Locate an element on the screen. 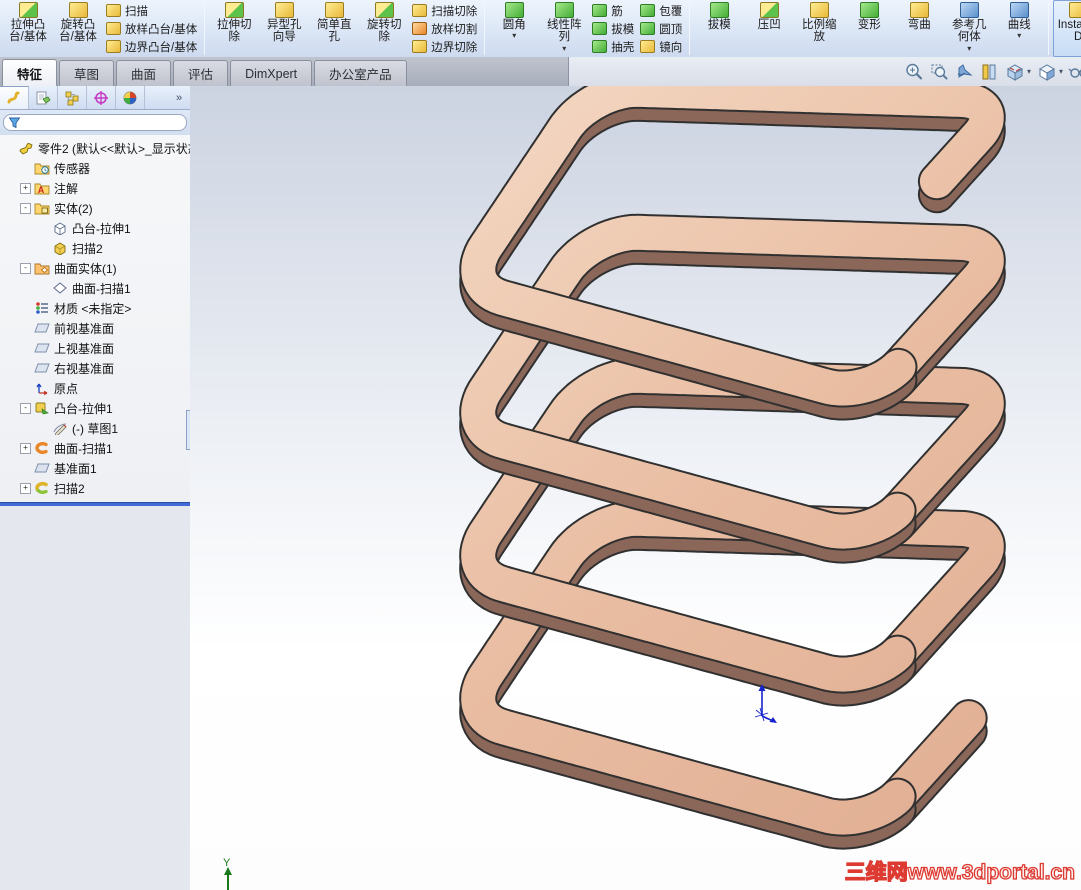 This screenshot has width=1081, height=890. tab-surfaces: 曲面 is located at coordinates (144, 73).